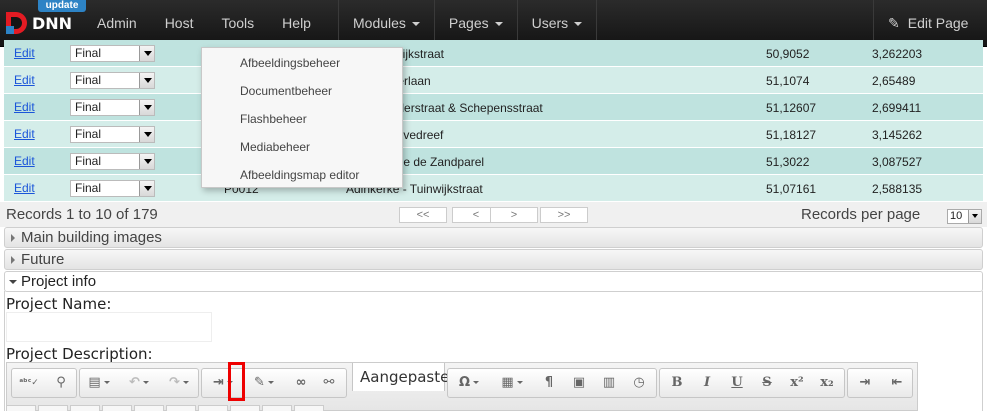  What do you see at coordinates (273, 119) in the screenshot?
I see `menu-item-flashbeheer: Flashbeheer` at bounding box center [273, 119].